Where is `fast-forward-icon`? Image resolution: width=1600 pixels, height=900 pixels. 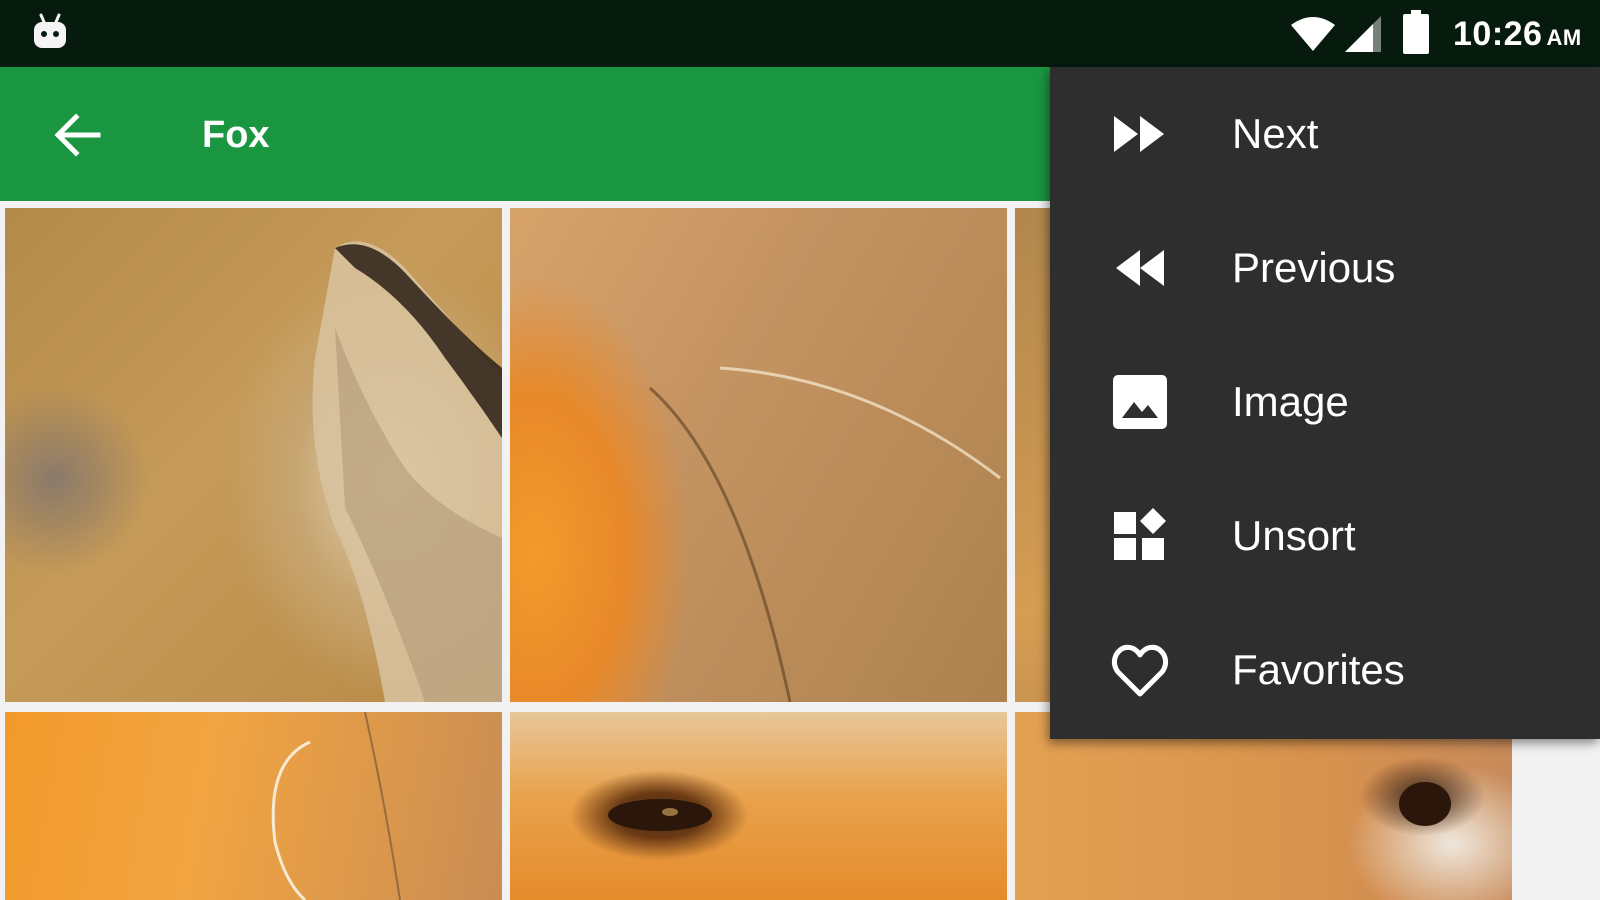
fast-forward-icon is located at coordinates (1139, 134).